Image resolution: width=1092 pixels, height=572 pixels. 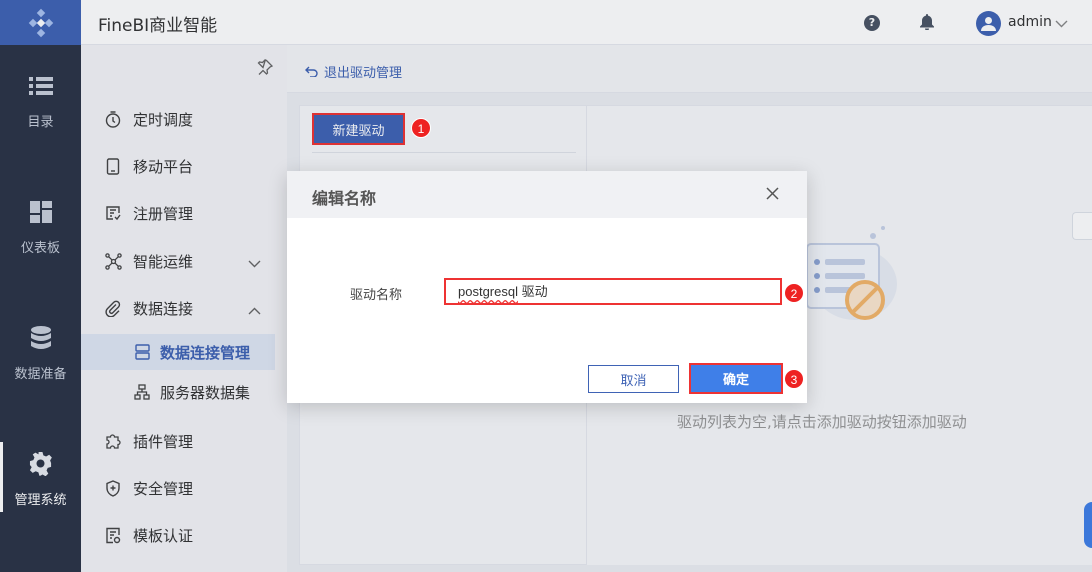 I want to click on driver-name-value-rest: 驱动, so click(x=532, y=291).